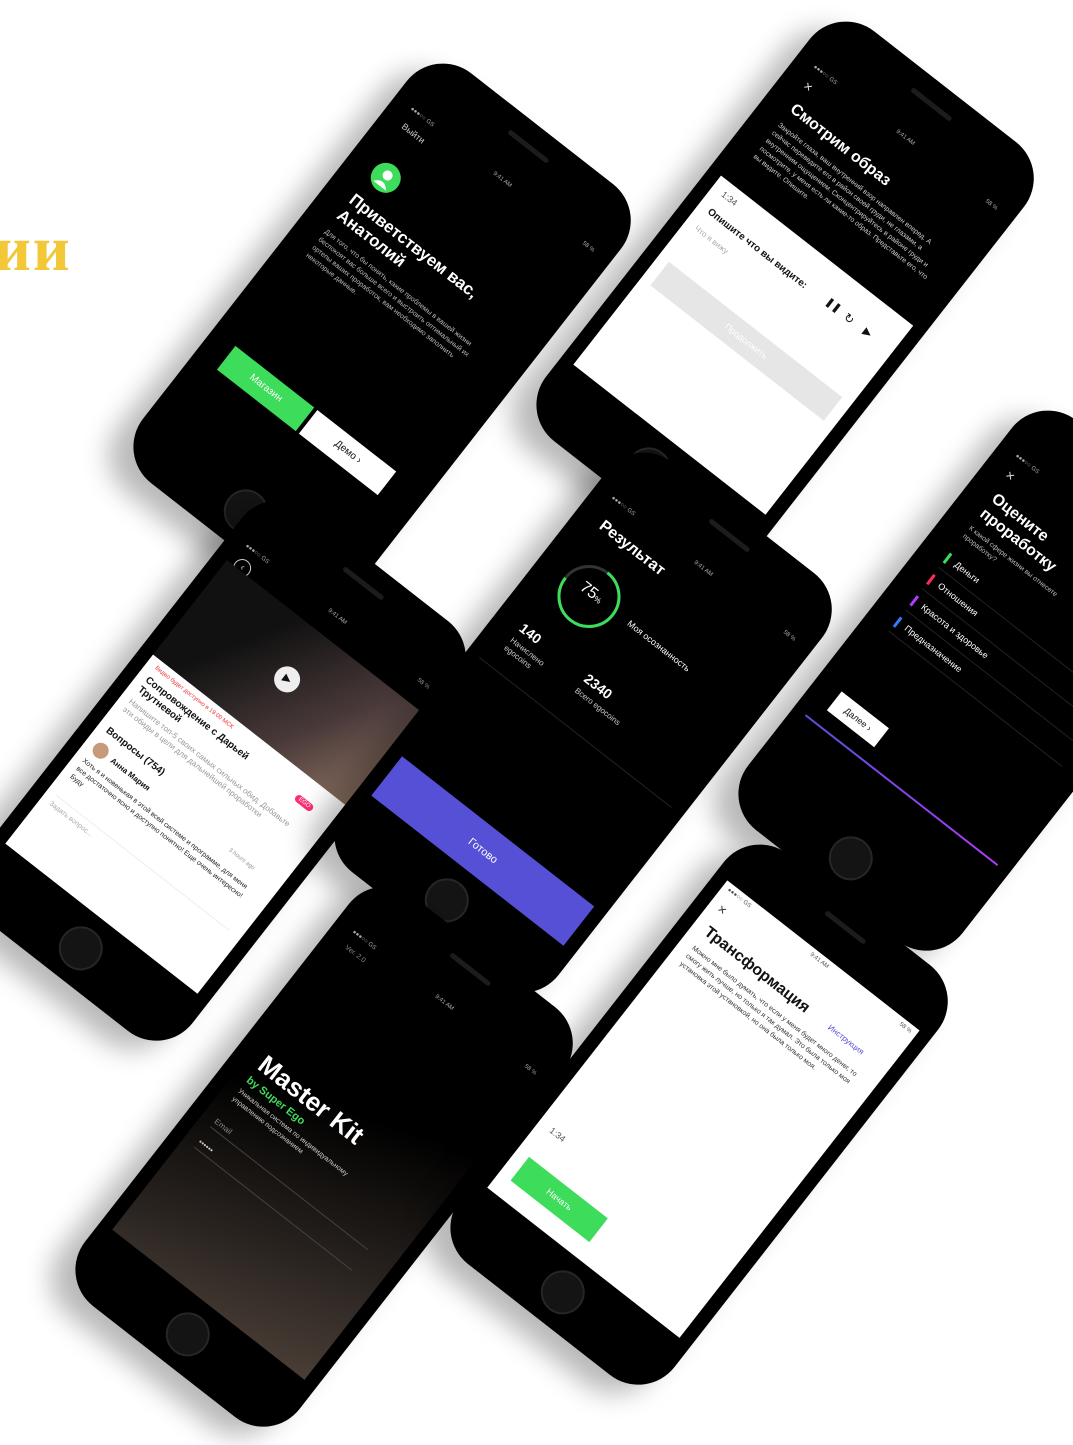 This screenshot has width=1073, height=1445. I want to click on category-marker-relations, so click(931, 579).